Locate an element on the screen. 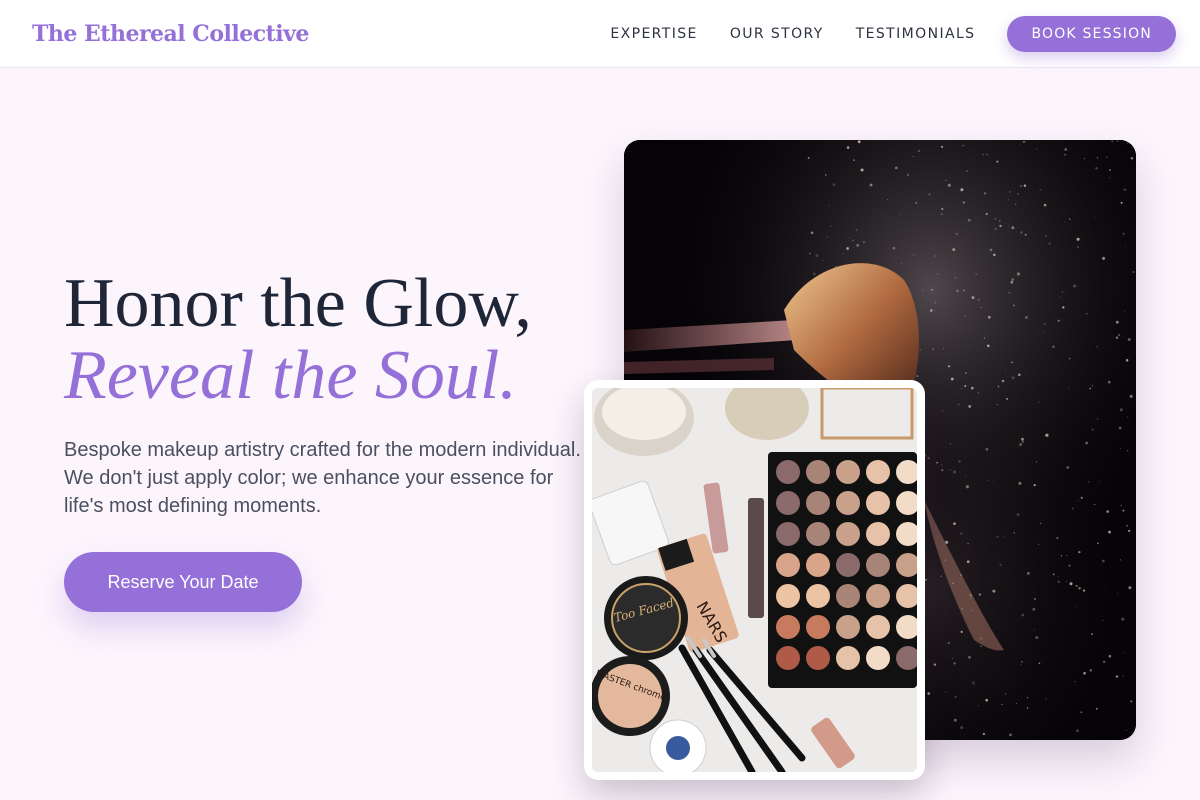  makeup-flatlay-image: NARS Too Faced MASTER chrome is located at coordinates (754, 580).